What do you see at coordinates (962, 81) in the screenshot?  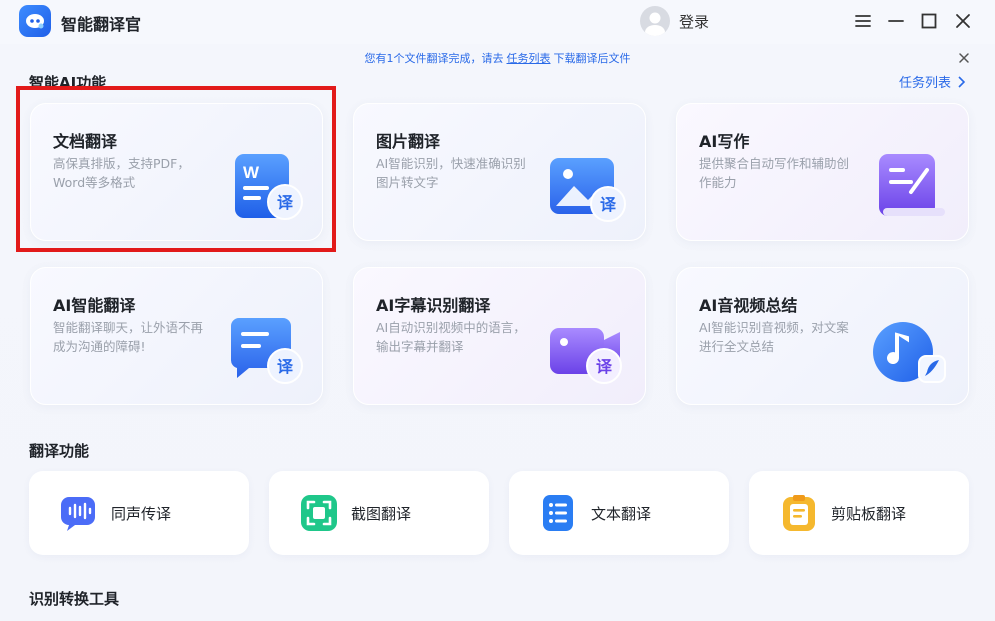 I see `chevron-right-icon` at bounding box center [962, 81].